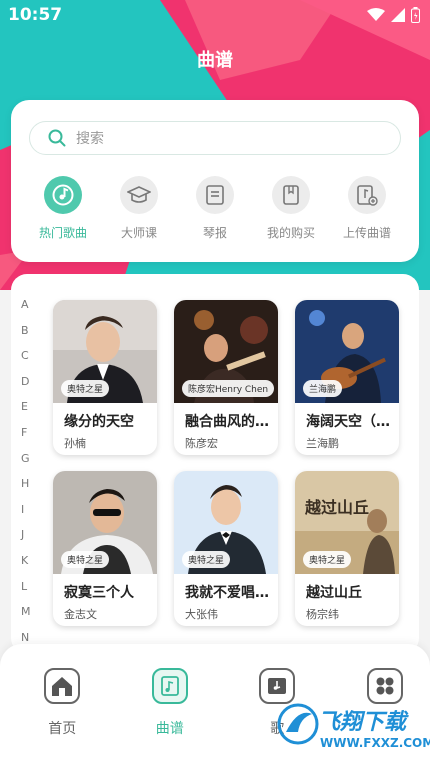  Describe the element at coordinates (26, 413) in the screenshot. I see `alpha-letter: E` at that location.